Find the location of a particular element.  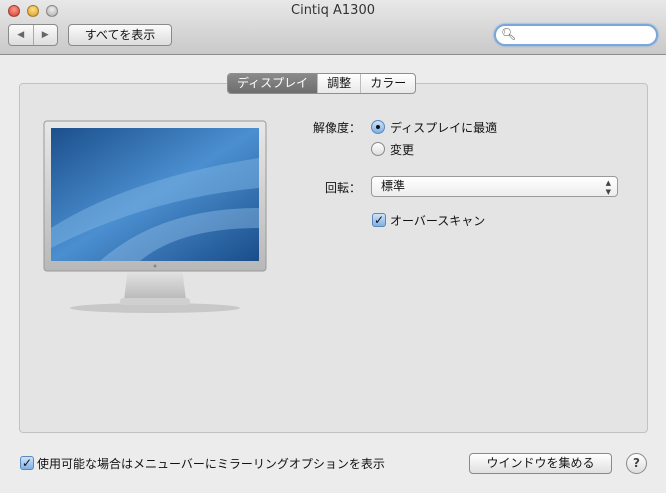

mirror-options-checkbox: ✓ is located at coordinates (27, 463).